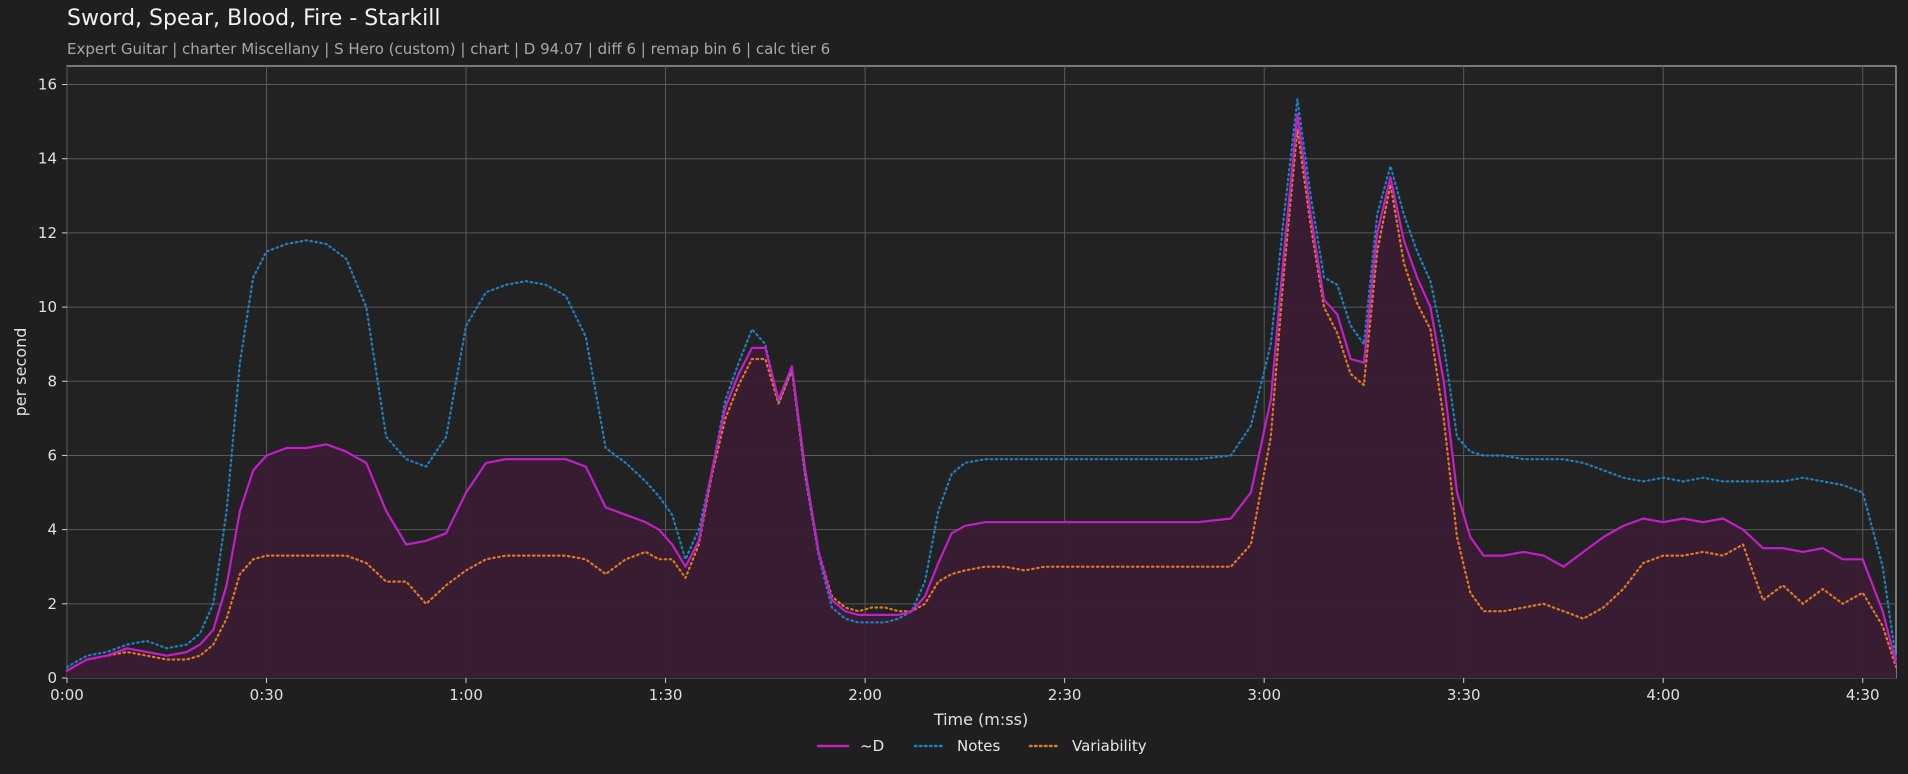  I want to click on x-axis-ticks: 0:00 0:30 1:00 1:30 2:00 2:30 3:00 3:30 4:00 4:30, so click(965, 691).